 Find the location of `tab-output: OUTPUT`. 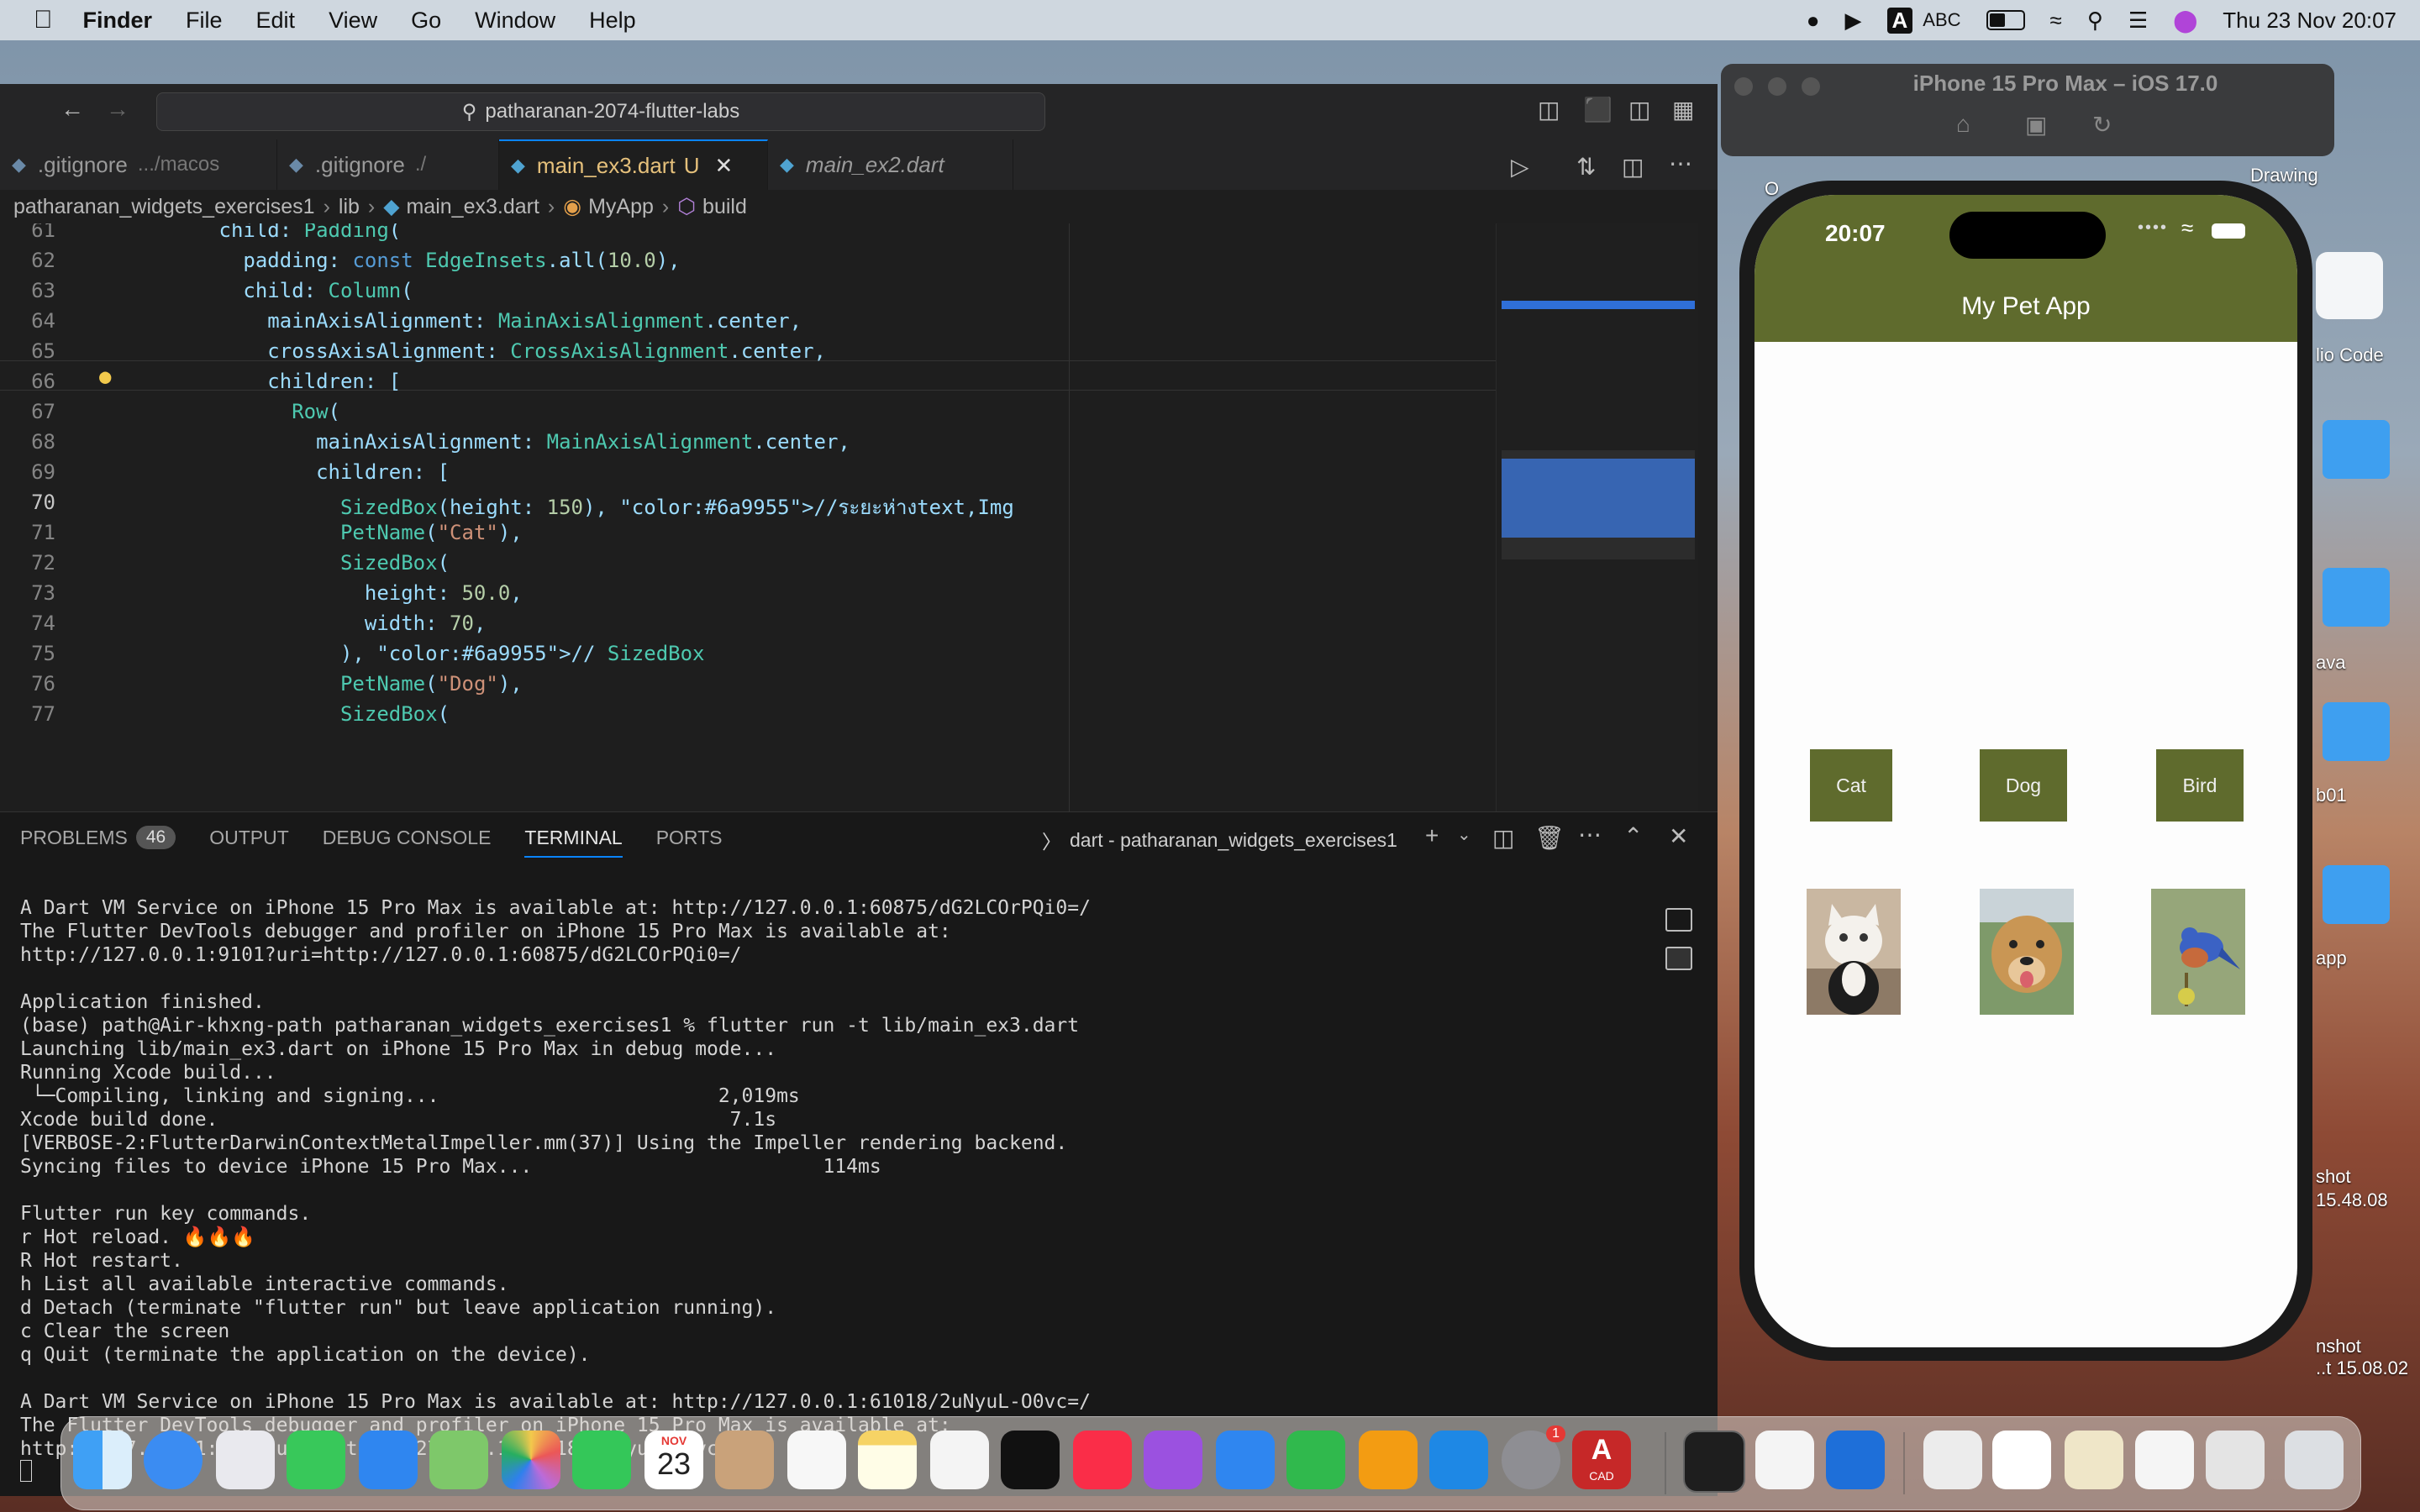

tab-output: OUTPUT is located at coordinates (249, 837).